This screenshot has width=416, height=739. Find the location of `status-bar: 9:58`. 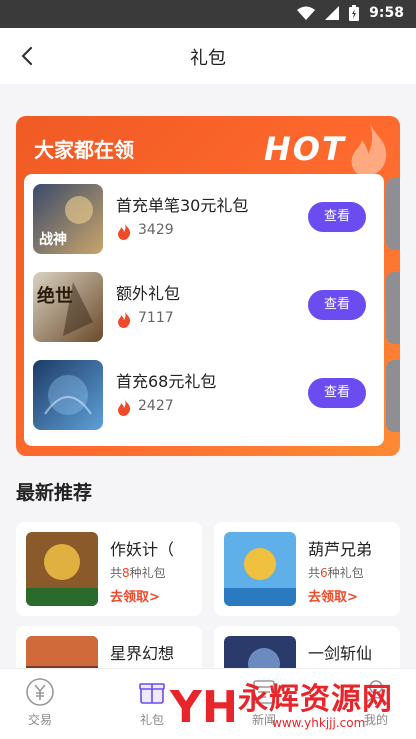

status-bar: 9:58 is located at coordinates (208, 14).